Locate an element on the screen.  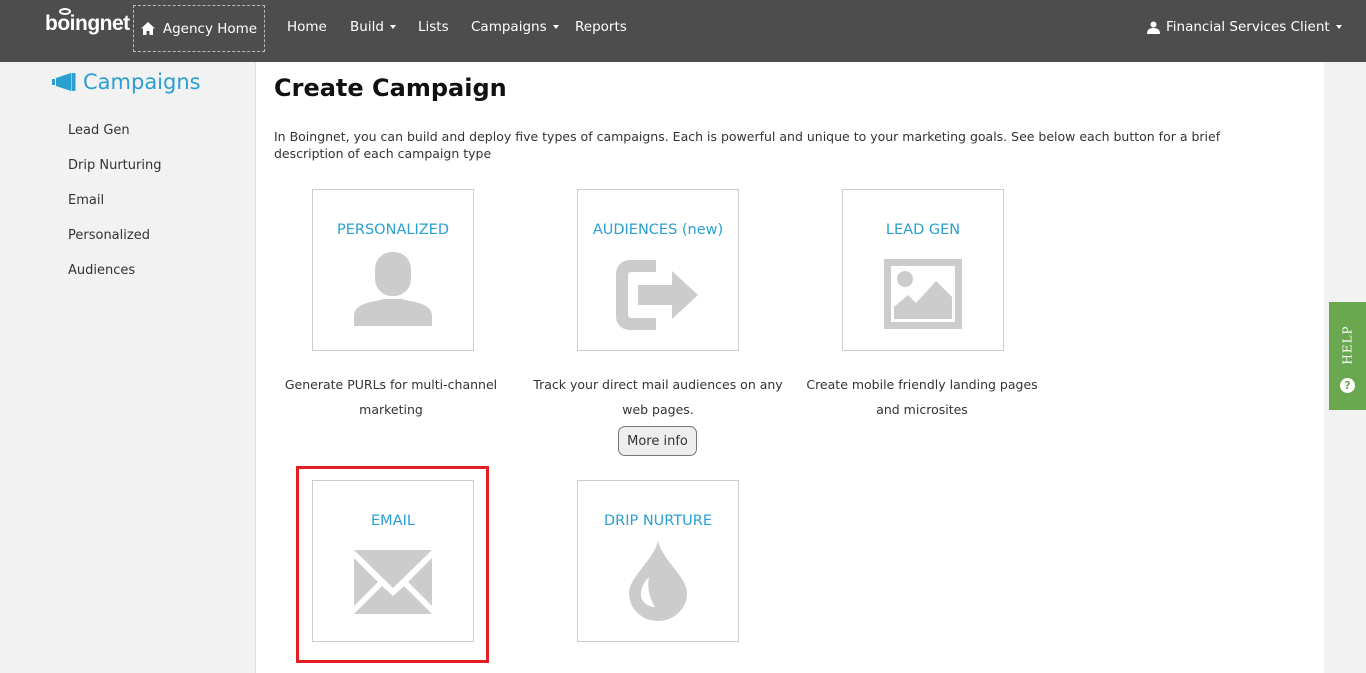
image-picture-icon is located at coordinates (923, 294).